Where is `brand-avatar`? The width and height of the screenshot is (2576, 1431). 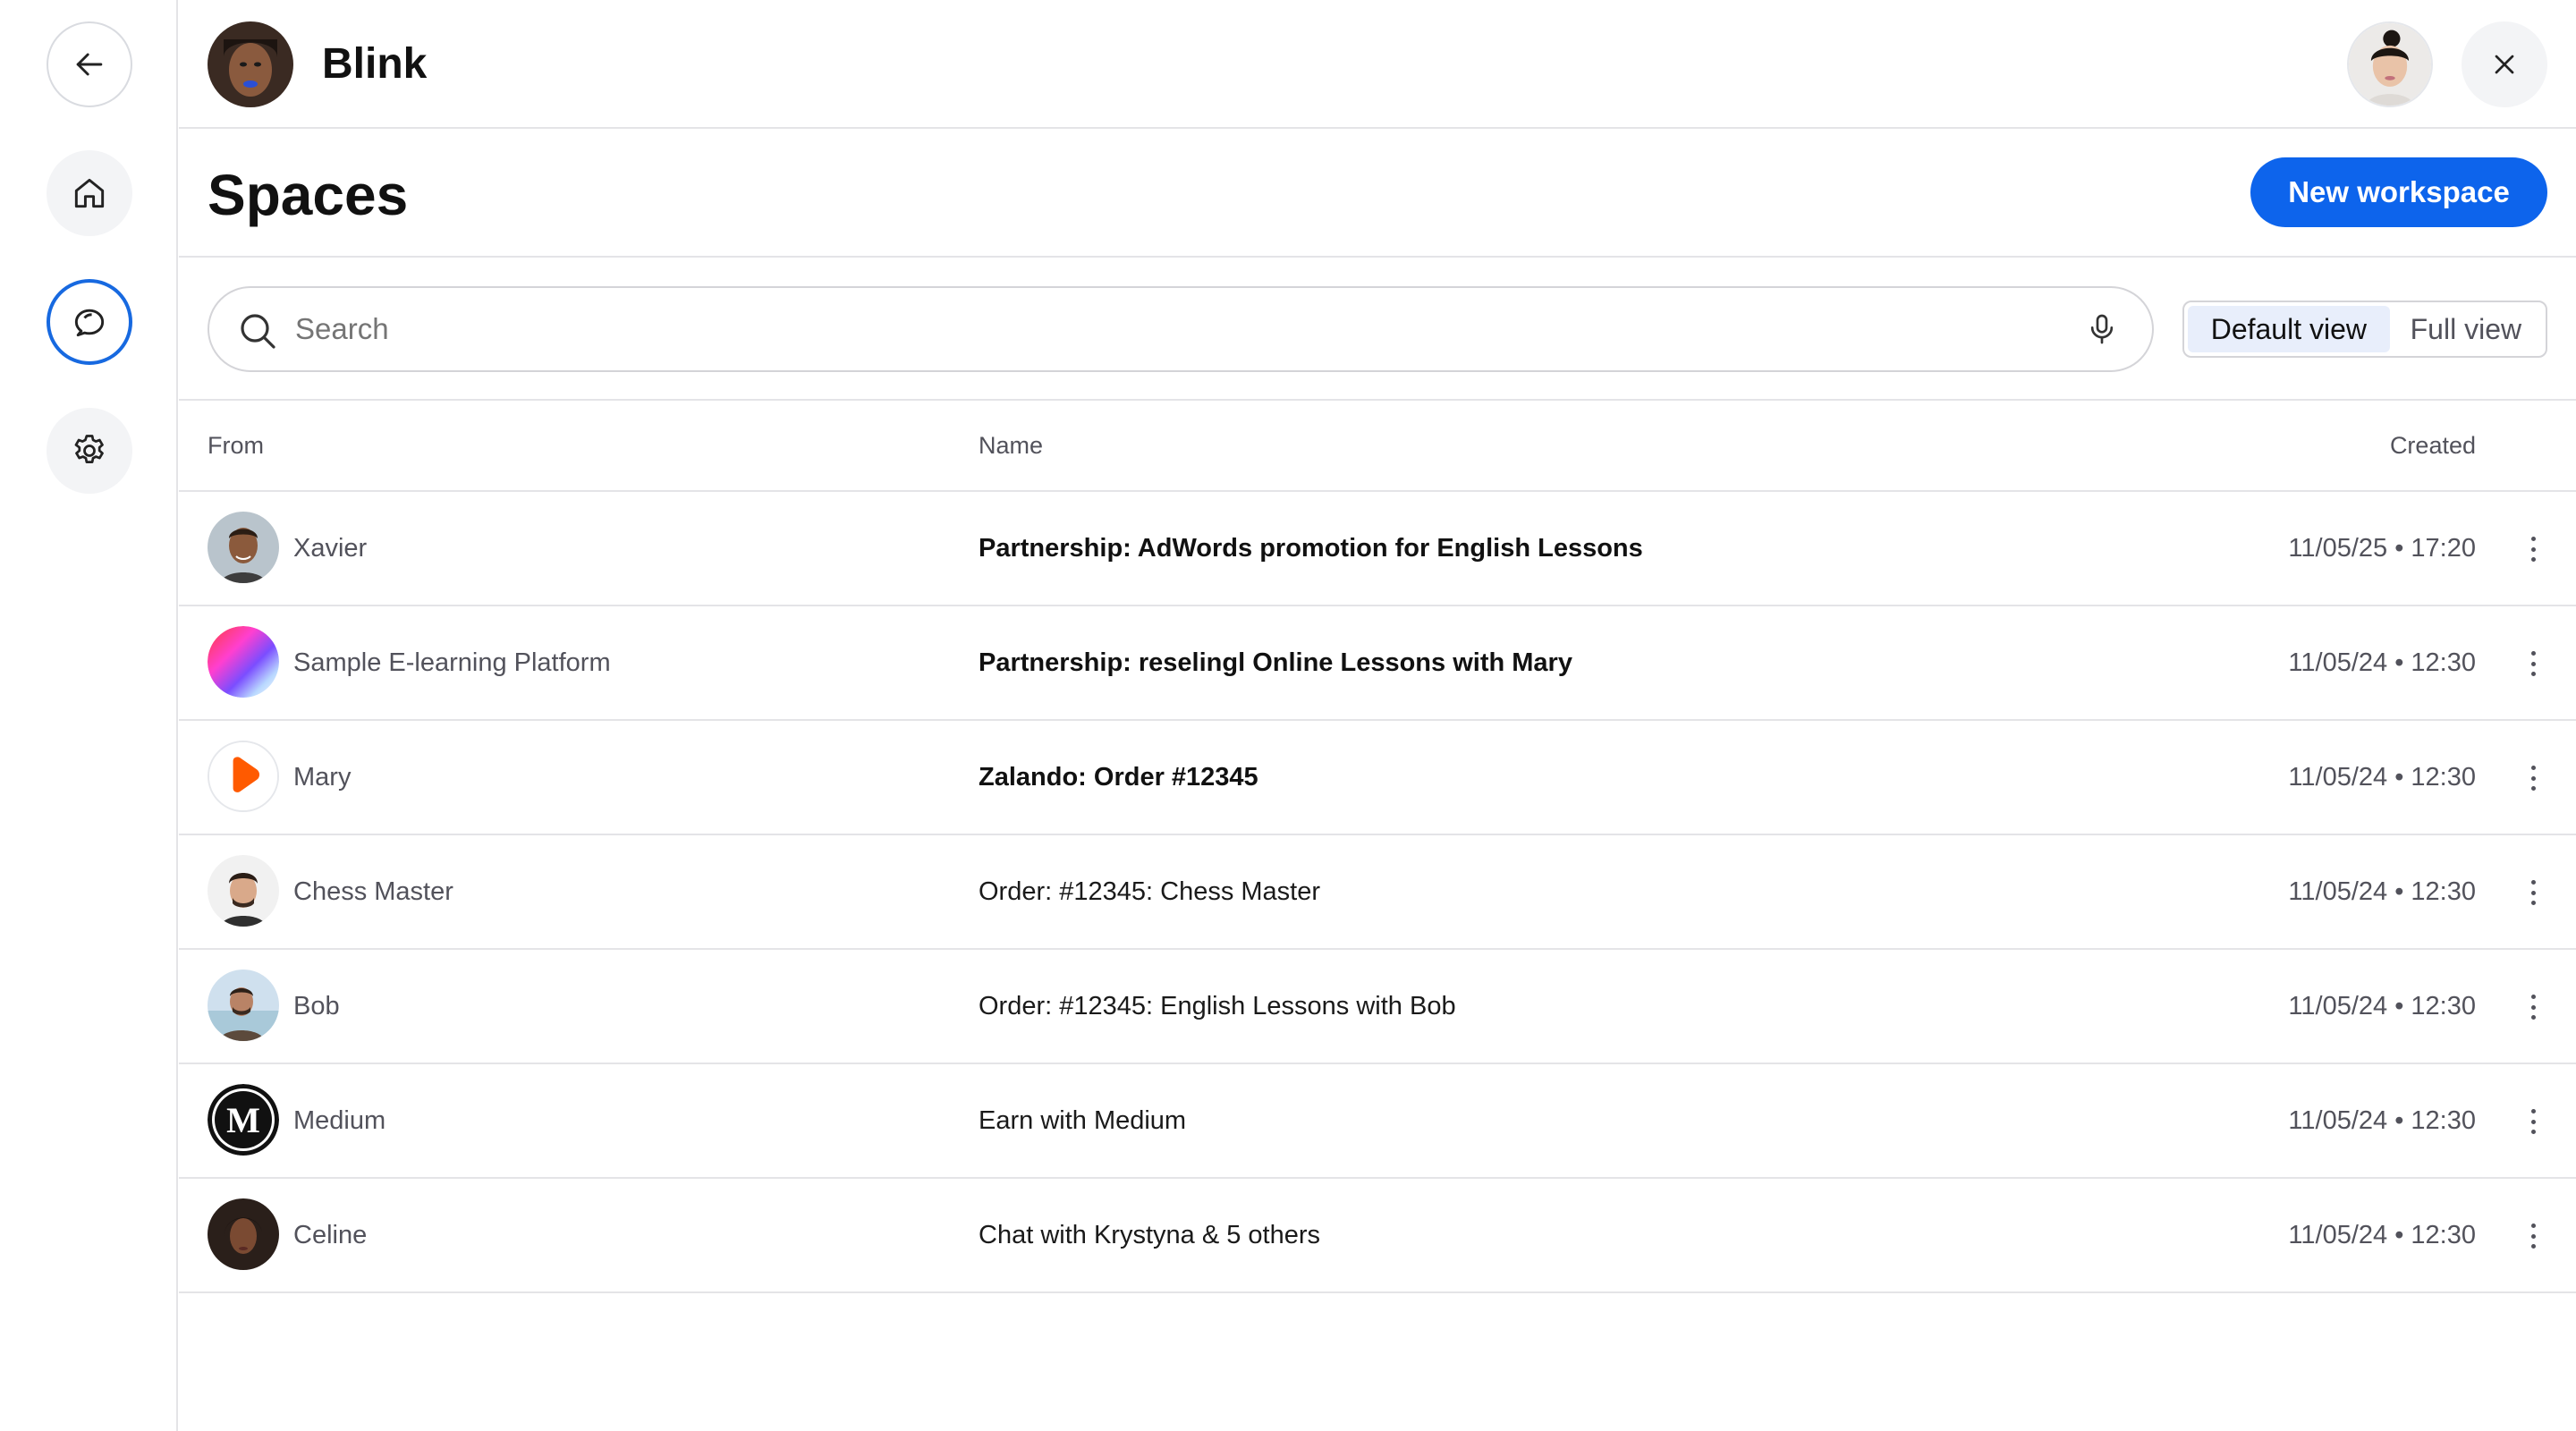
brand-avatar is located at coordinates (250, 64).